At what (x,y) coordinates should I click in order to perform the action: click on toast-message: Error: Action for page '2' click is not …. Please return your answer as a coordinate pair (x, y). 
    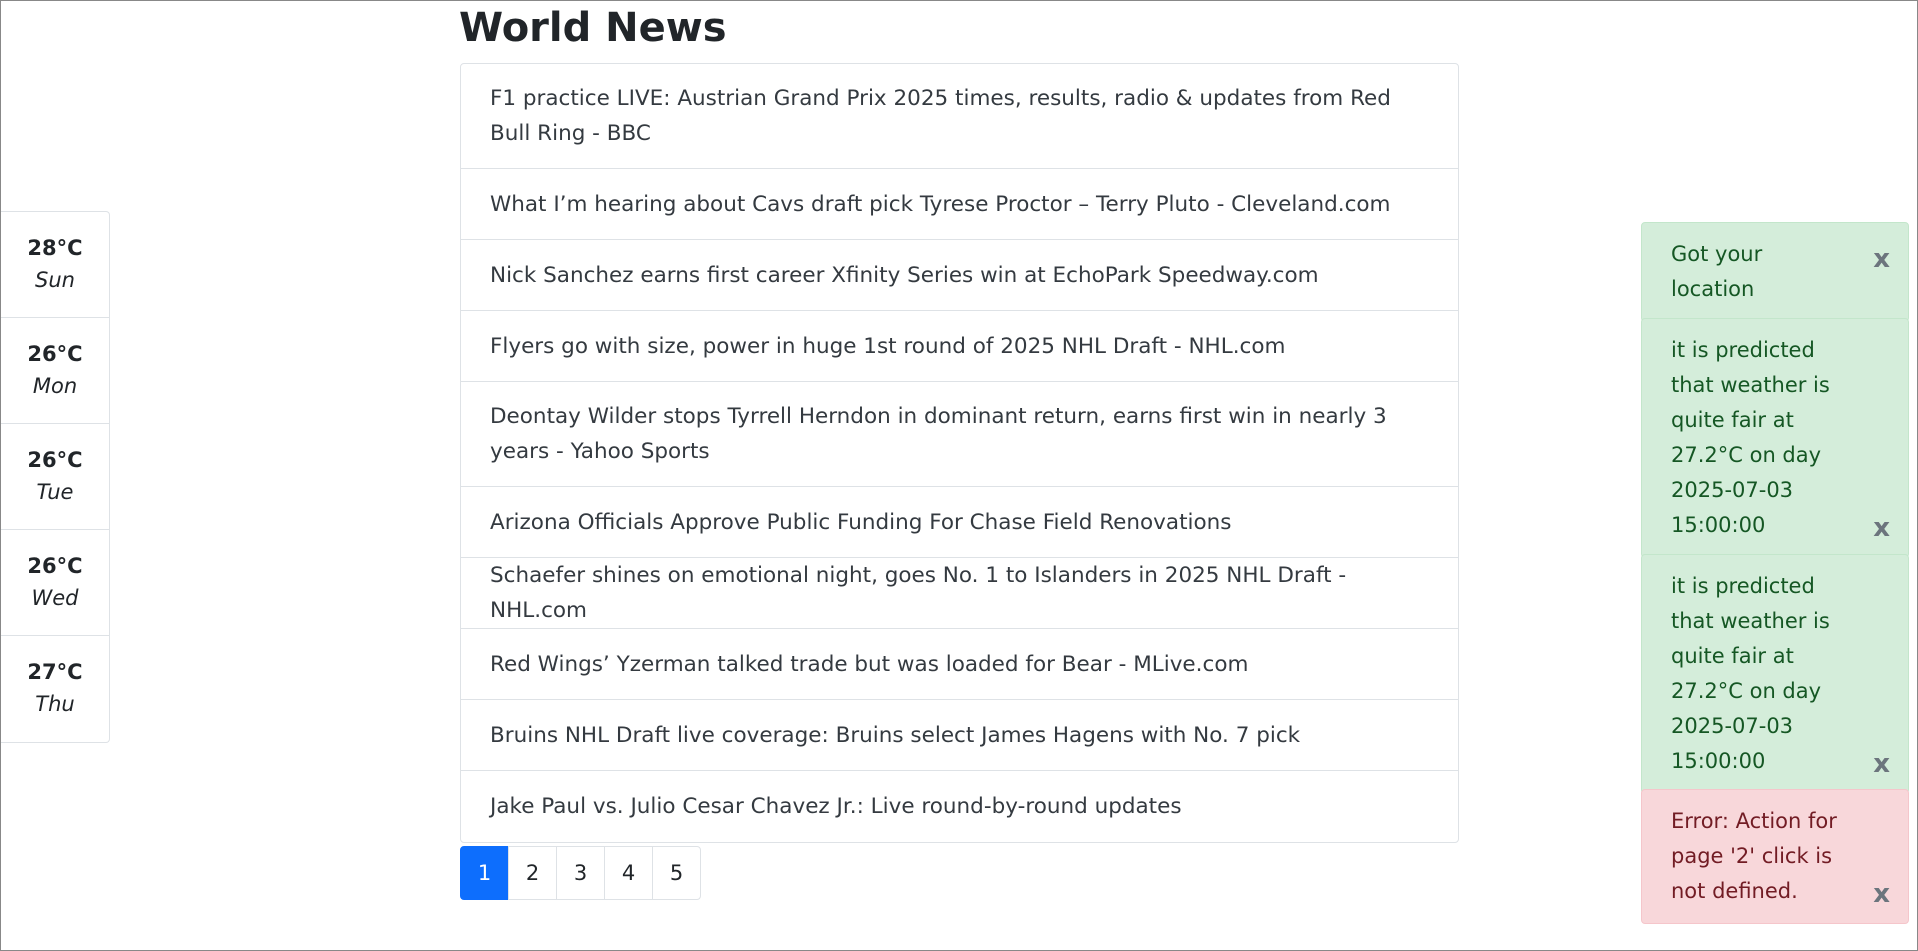
    Looking at the image, I should click on (1754, 856).